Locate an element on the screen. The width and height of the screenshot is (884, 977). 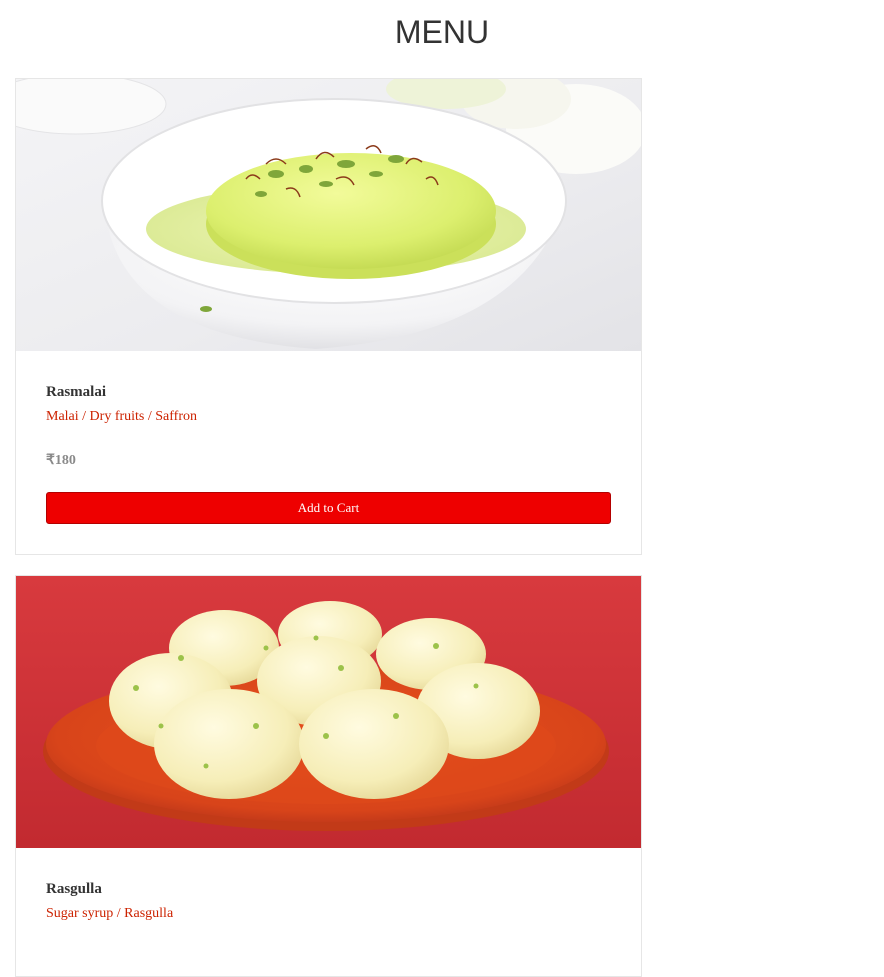
page-title: MENU is located at coordinates (442, 32).